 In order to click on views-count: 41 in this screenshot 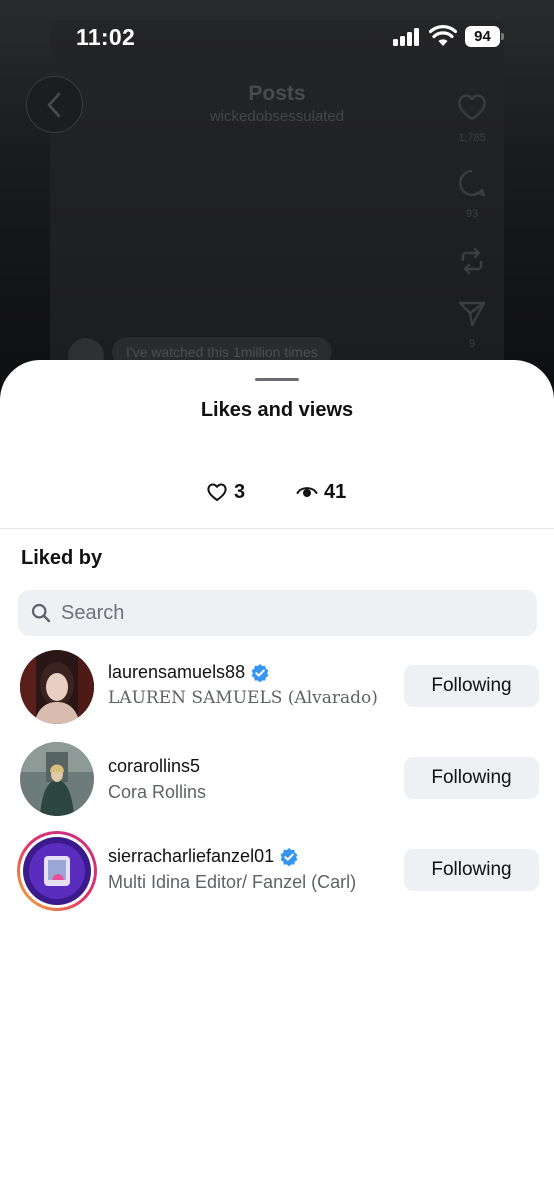, I will do `click(335, 491)`.